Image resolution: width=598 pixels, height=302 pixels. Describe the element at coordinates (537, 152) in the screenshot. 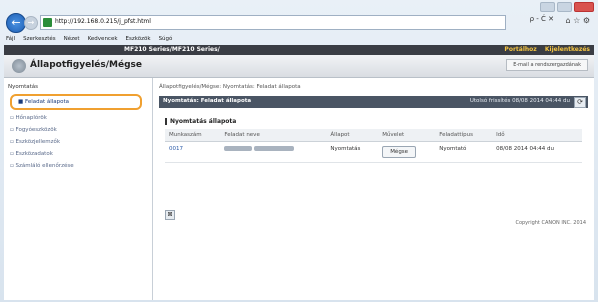

I see `job-time: 08/08 2014 04:44 du` at that location.